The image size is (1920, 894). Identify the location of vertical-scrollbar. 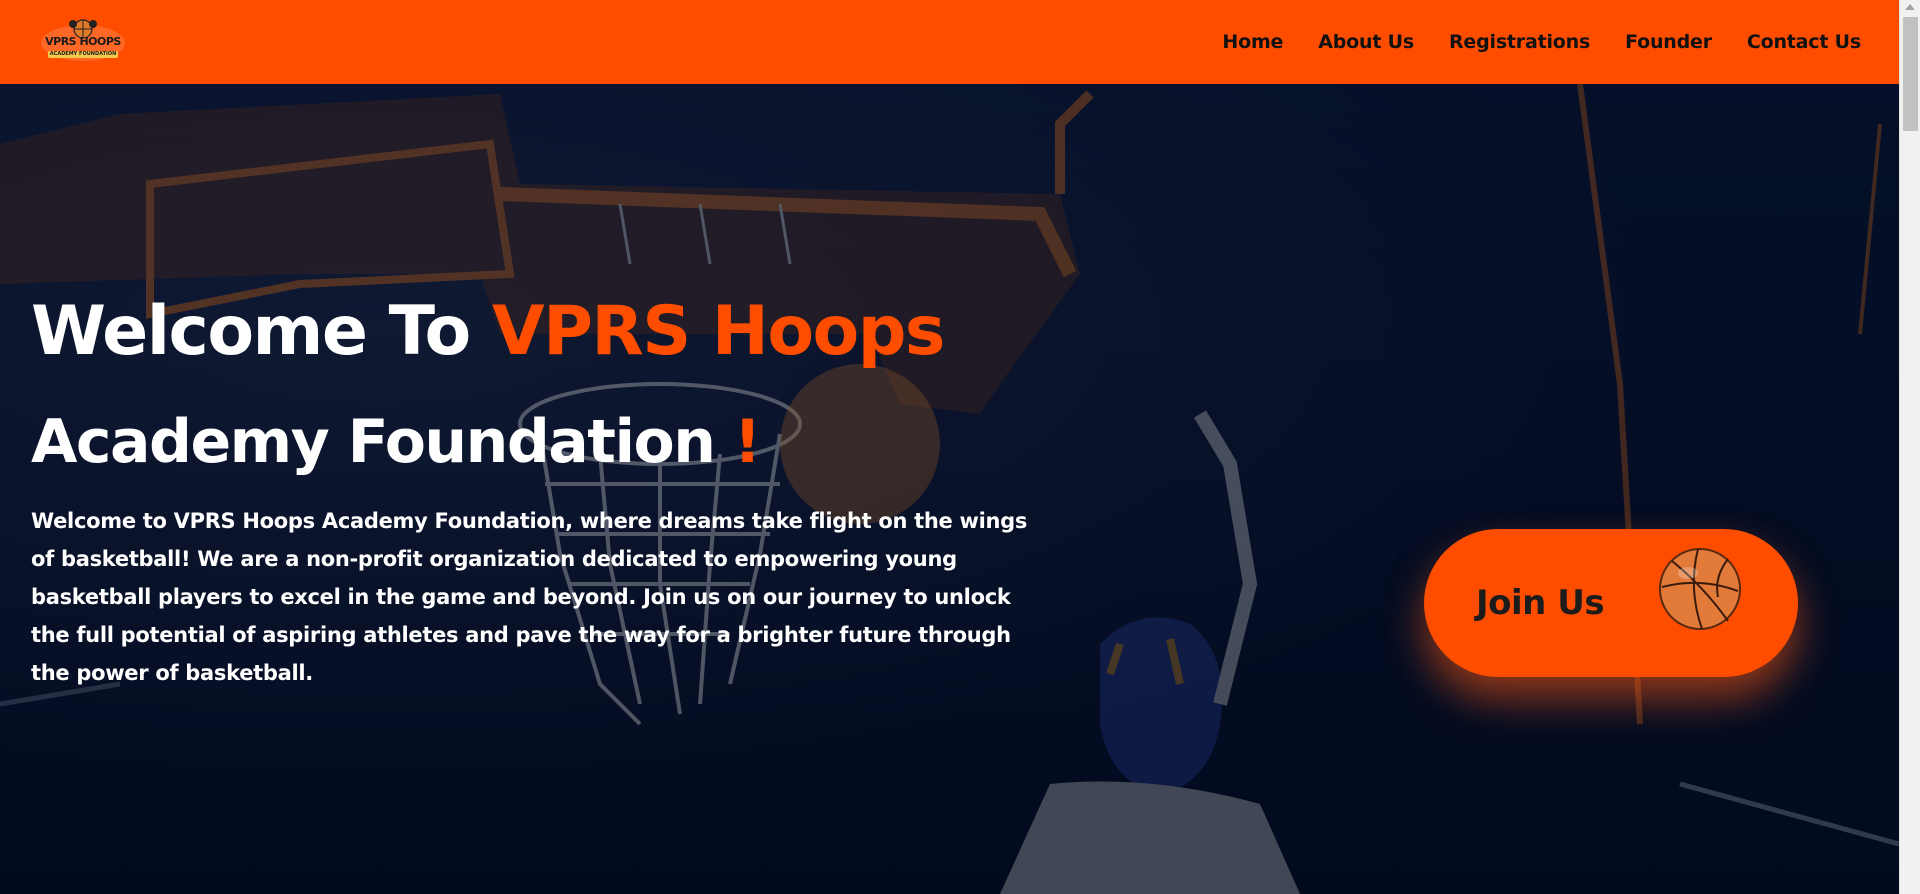
(1909, 447).